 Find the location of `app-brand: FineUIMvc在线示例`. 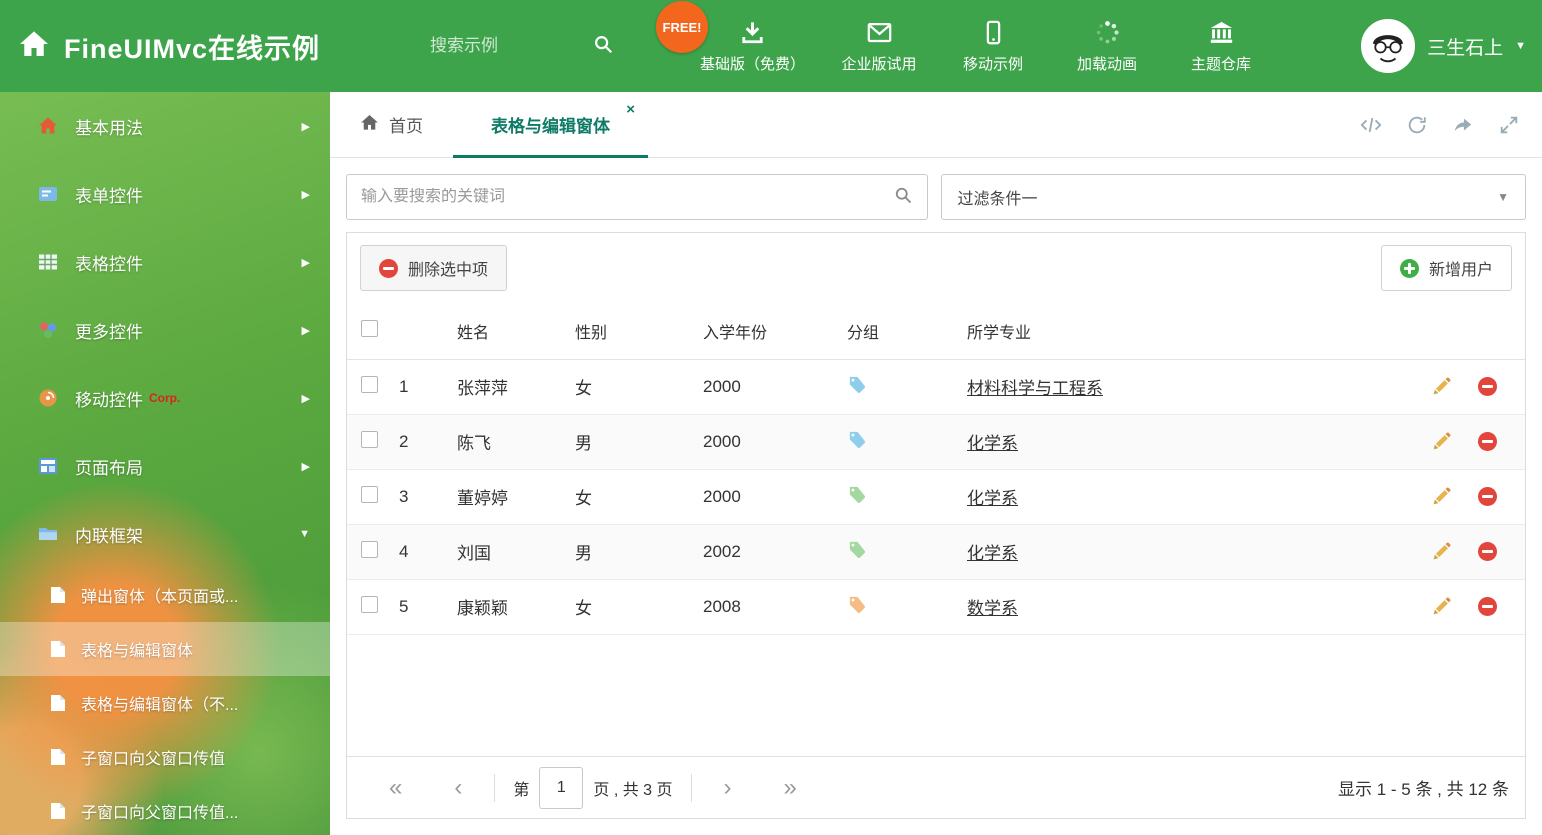

app-brand: FineUIMvc在线示例 is located at coordinates (169, 46).